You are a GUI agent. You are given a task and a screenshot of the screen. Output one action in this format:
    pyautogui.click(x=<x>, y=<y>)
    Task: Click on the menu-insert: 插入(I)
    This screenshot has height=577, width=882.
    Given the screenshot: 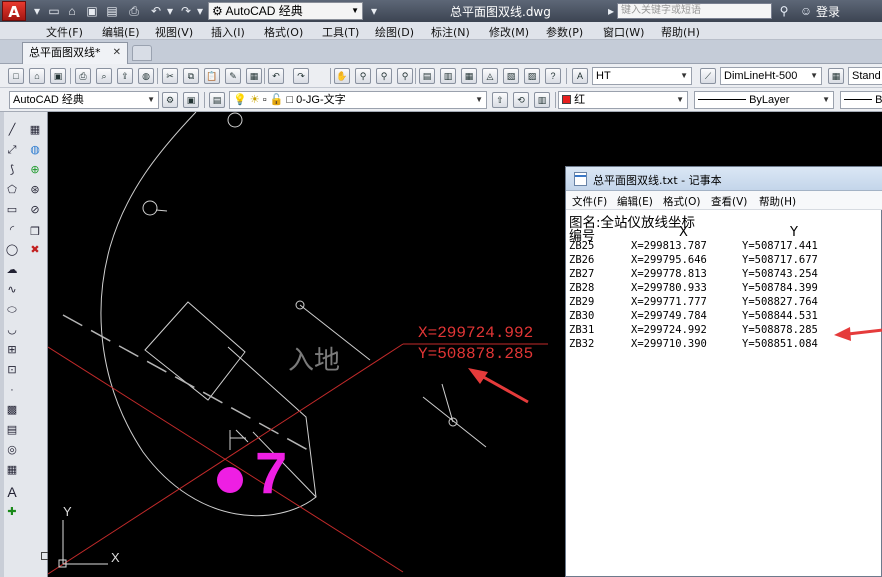 What is the action you would take?
    pyautogui.click(x=228, y=32)
    